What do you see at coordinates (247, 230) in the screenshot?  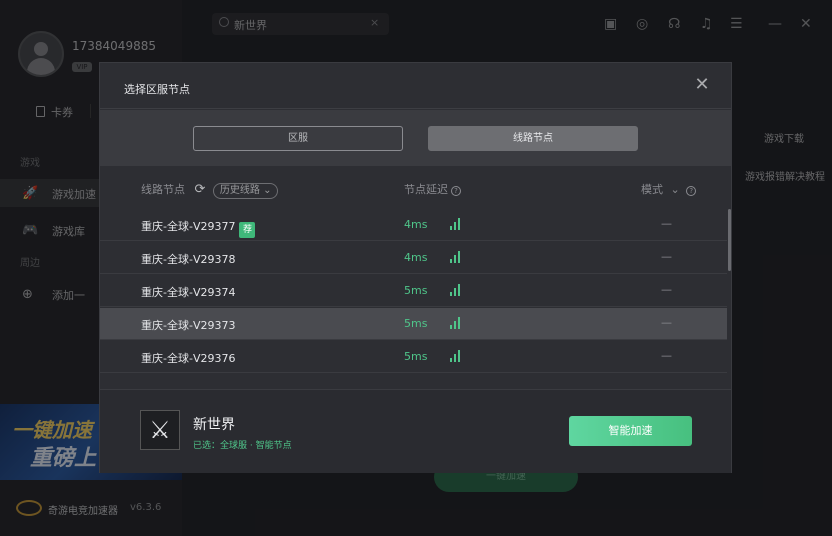 I see `recommended-badge: 荐` at bounding box center [247, 230].